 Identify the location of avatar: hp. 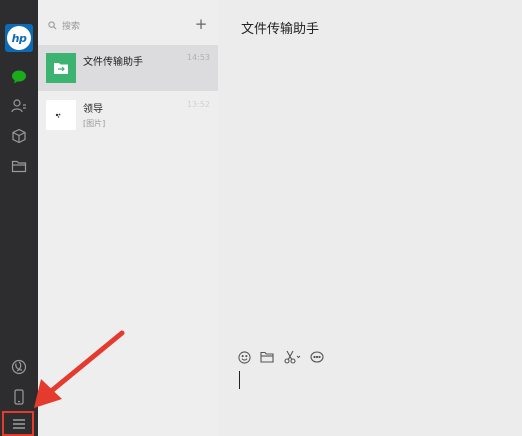
(19, 38).